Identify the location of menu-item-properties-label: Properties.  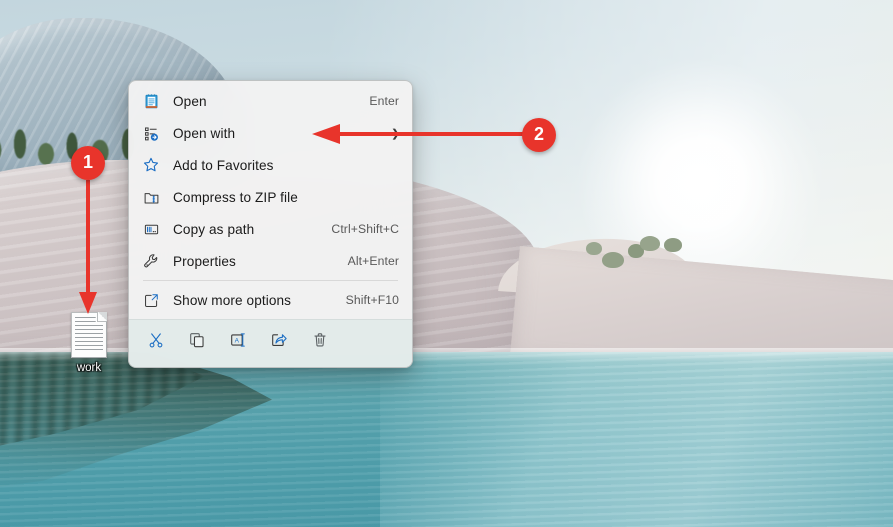
(204, 261).